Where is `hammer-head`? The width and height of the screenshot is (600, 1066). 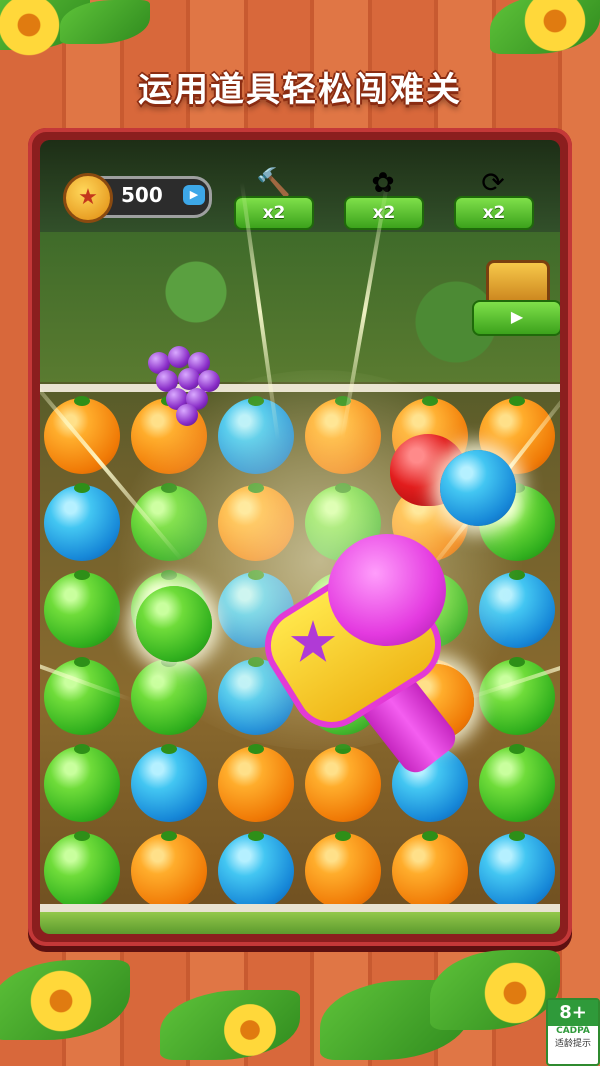
hammer-head is located at coordinates (387, 590).